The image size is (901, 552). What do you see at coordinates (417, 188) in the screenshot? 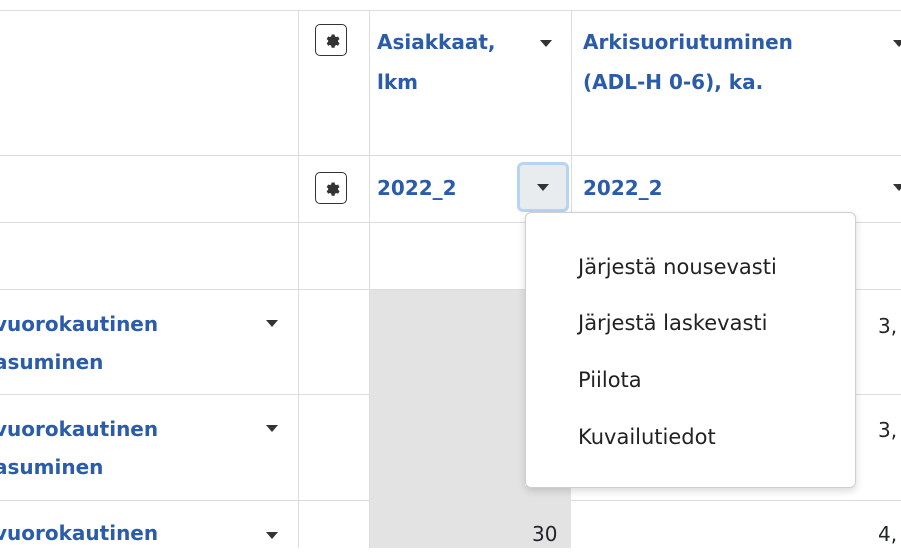
I see `year-header-col1: 2022_2` at bounding box center [417, 188].